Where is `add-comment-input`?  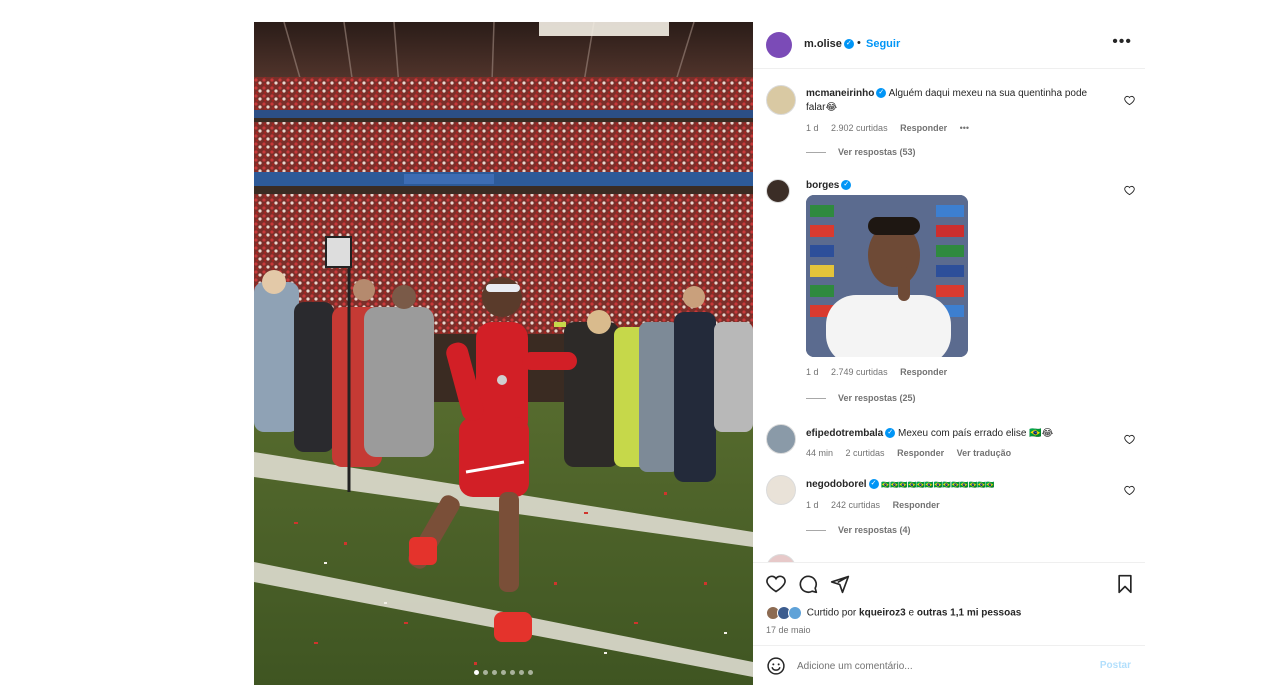 add-comment-input is located at coordinates (937, 666).